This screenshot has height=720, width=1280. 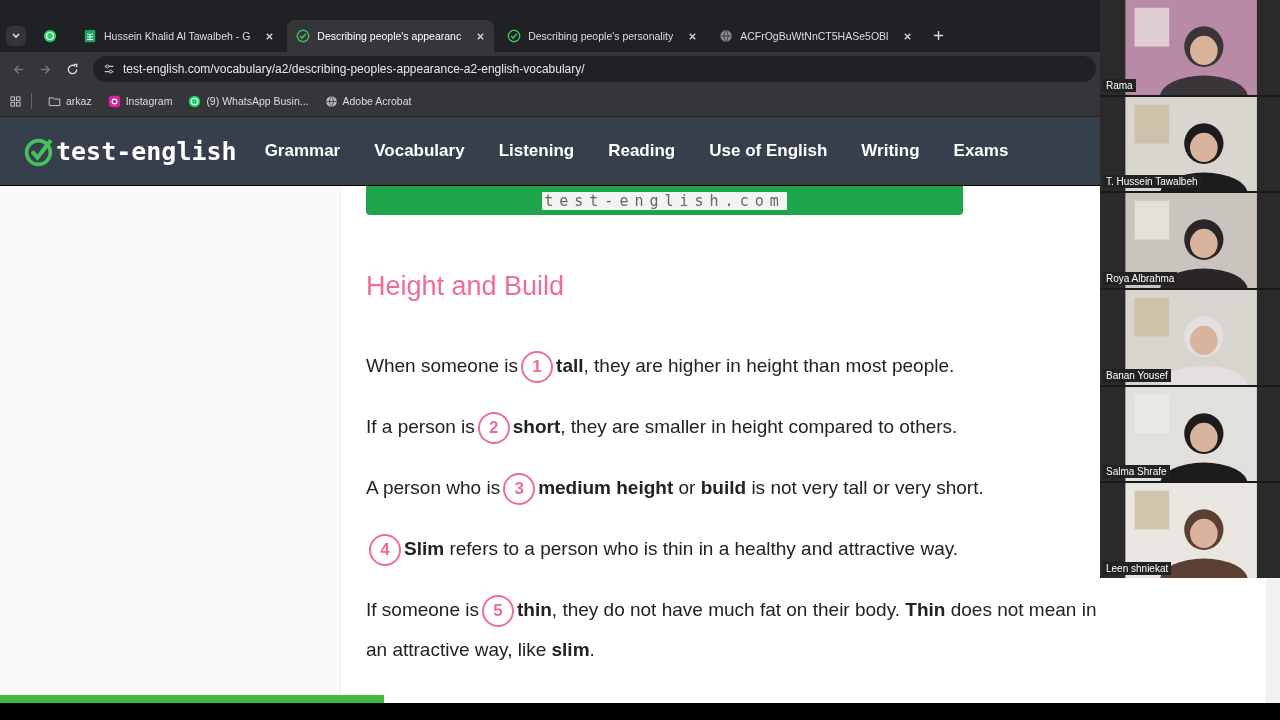 I want to click on caret-icon, so click(x=16, y=36).